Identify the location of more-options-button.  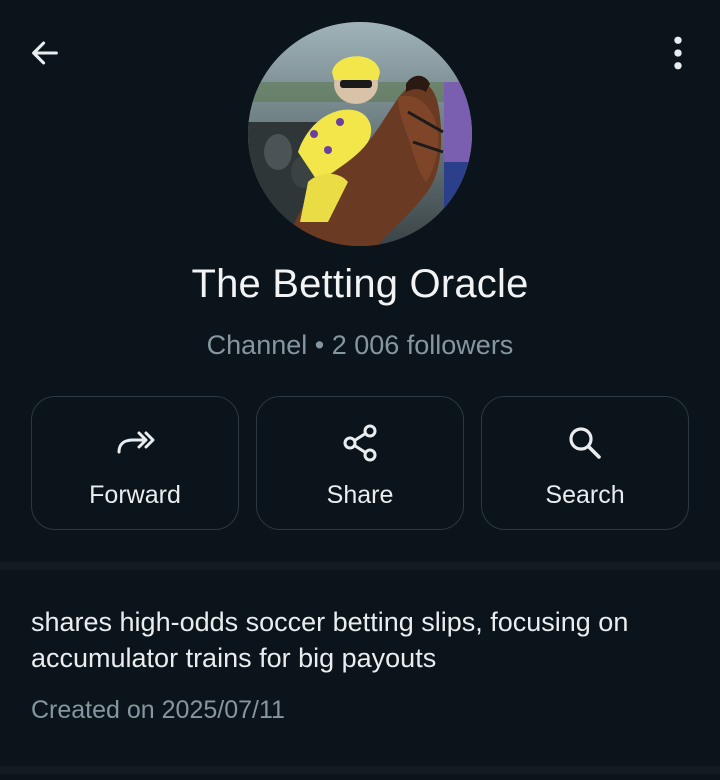
(678, 53).